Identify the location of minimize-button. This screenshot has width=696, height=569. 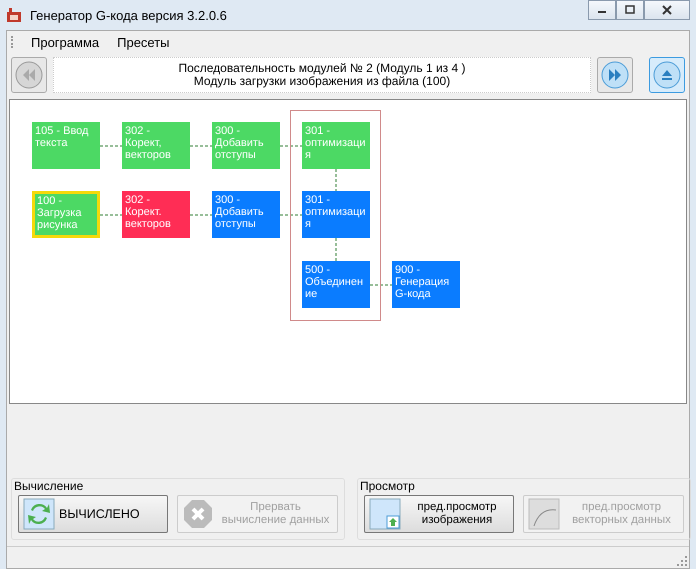
(602, 10).